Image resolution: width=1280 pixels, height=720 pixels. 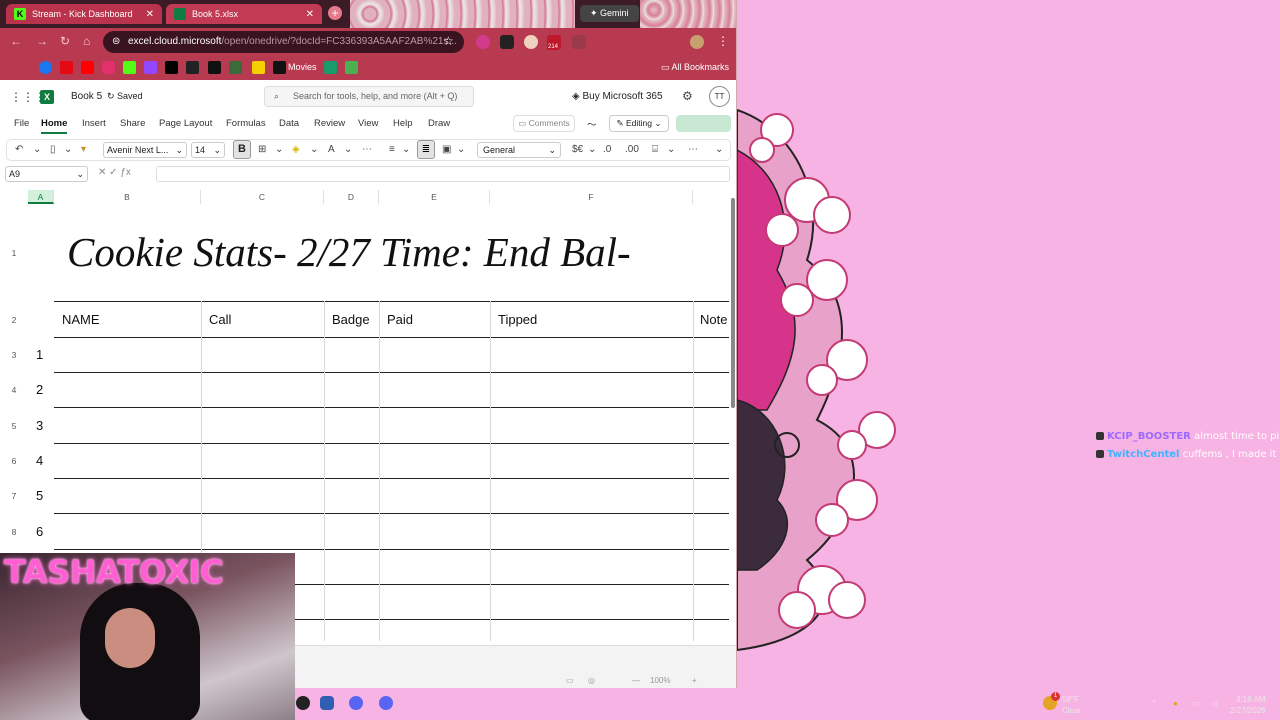 What do you see at coordinates (733, 303) in the screenshot?
I see `vertical-scrollbar` at bounding box center [733, 303].